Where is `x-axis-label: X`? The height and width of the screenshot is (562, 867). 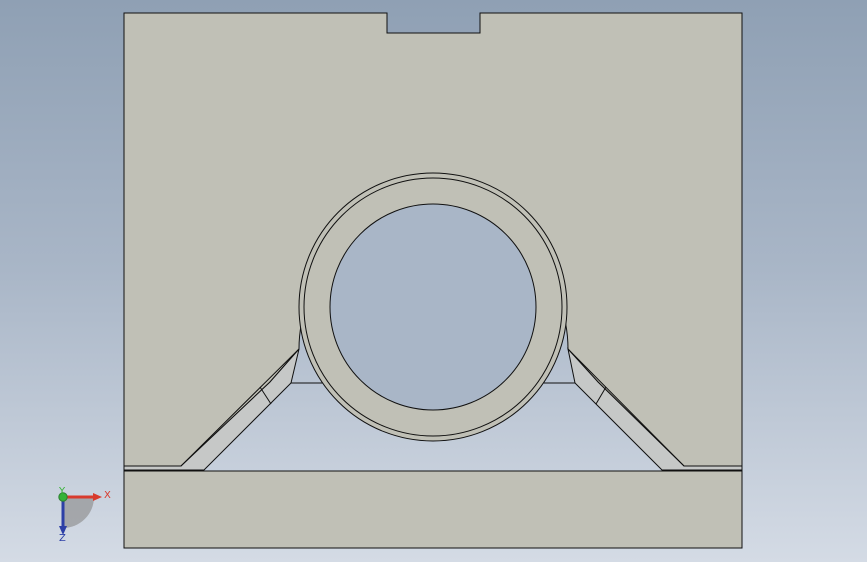 x-axis-label: X is located at coordinates (107, 495).